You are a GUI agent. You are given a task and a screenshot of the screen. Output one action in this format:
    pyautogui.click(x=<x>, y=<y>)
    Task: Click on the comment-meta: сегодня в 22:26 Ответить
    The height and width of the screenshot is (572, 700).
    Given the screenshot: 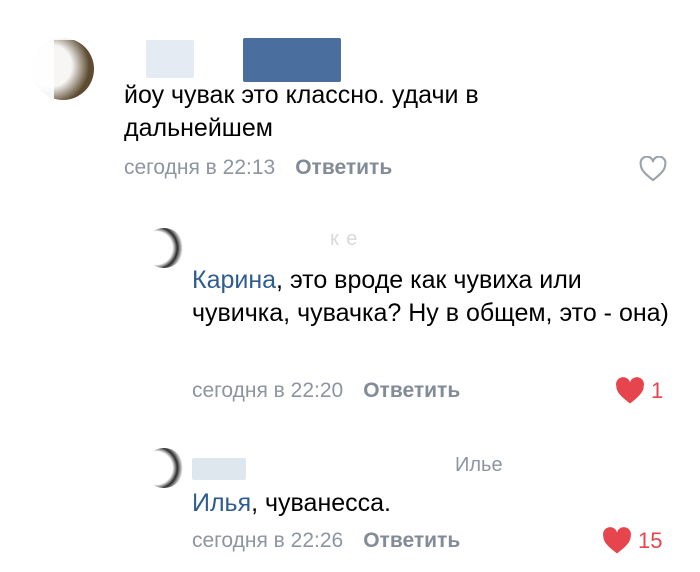 What is the action you would take?
    pyautogui.click(x=326, y=541)
    